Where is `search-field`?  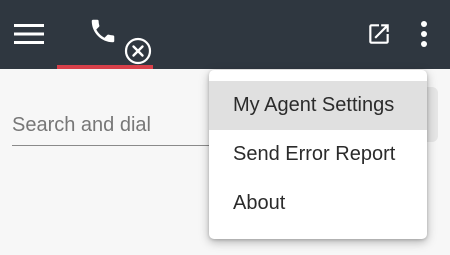 search-field is located at coordinates (127, 126).